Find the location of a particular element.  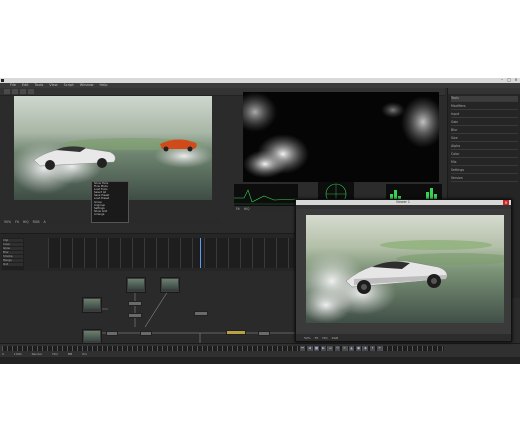

timeline-track-list: Clip Color Glow Blur Smoke Merge Out is located at coordinates (13, 254).